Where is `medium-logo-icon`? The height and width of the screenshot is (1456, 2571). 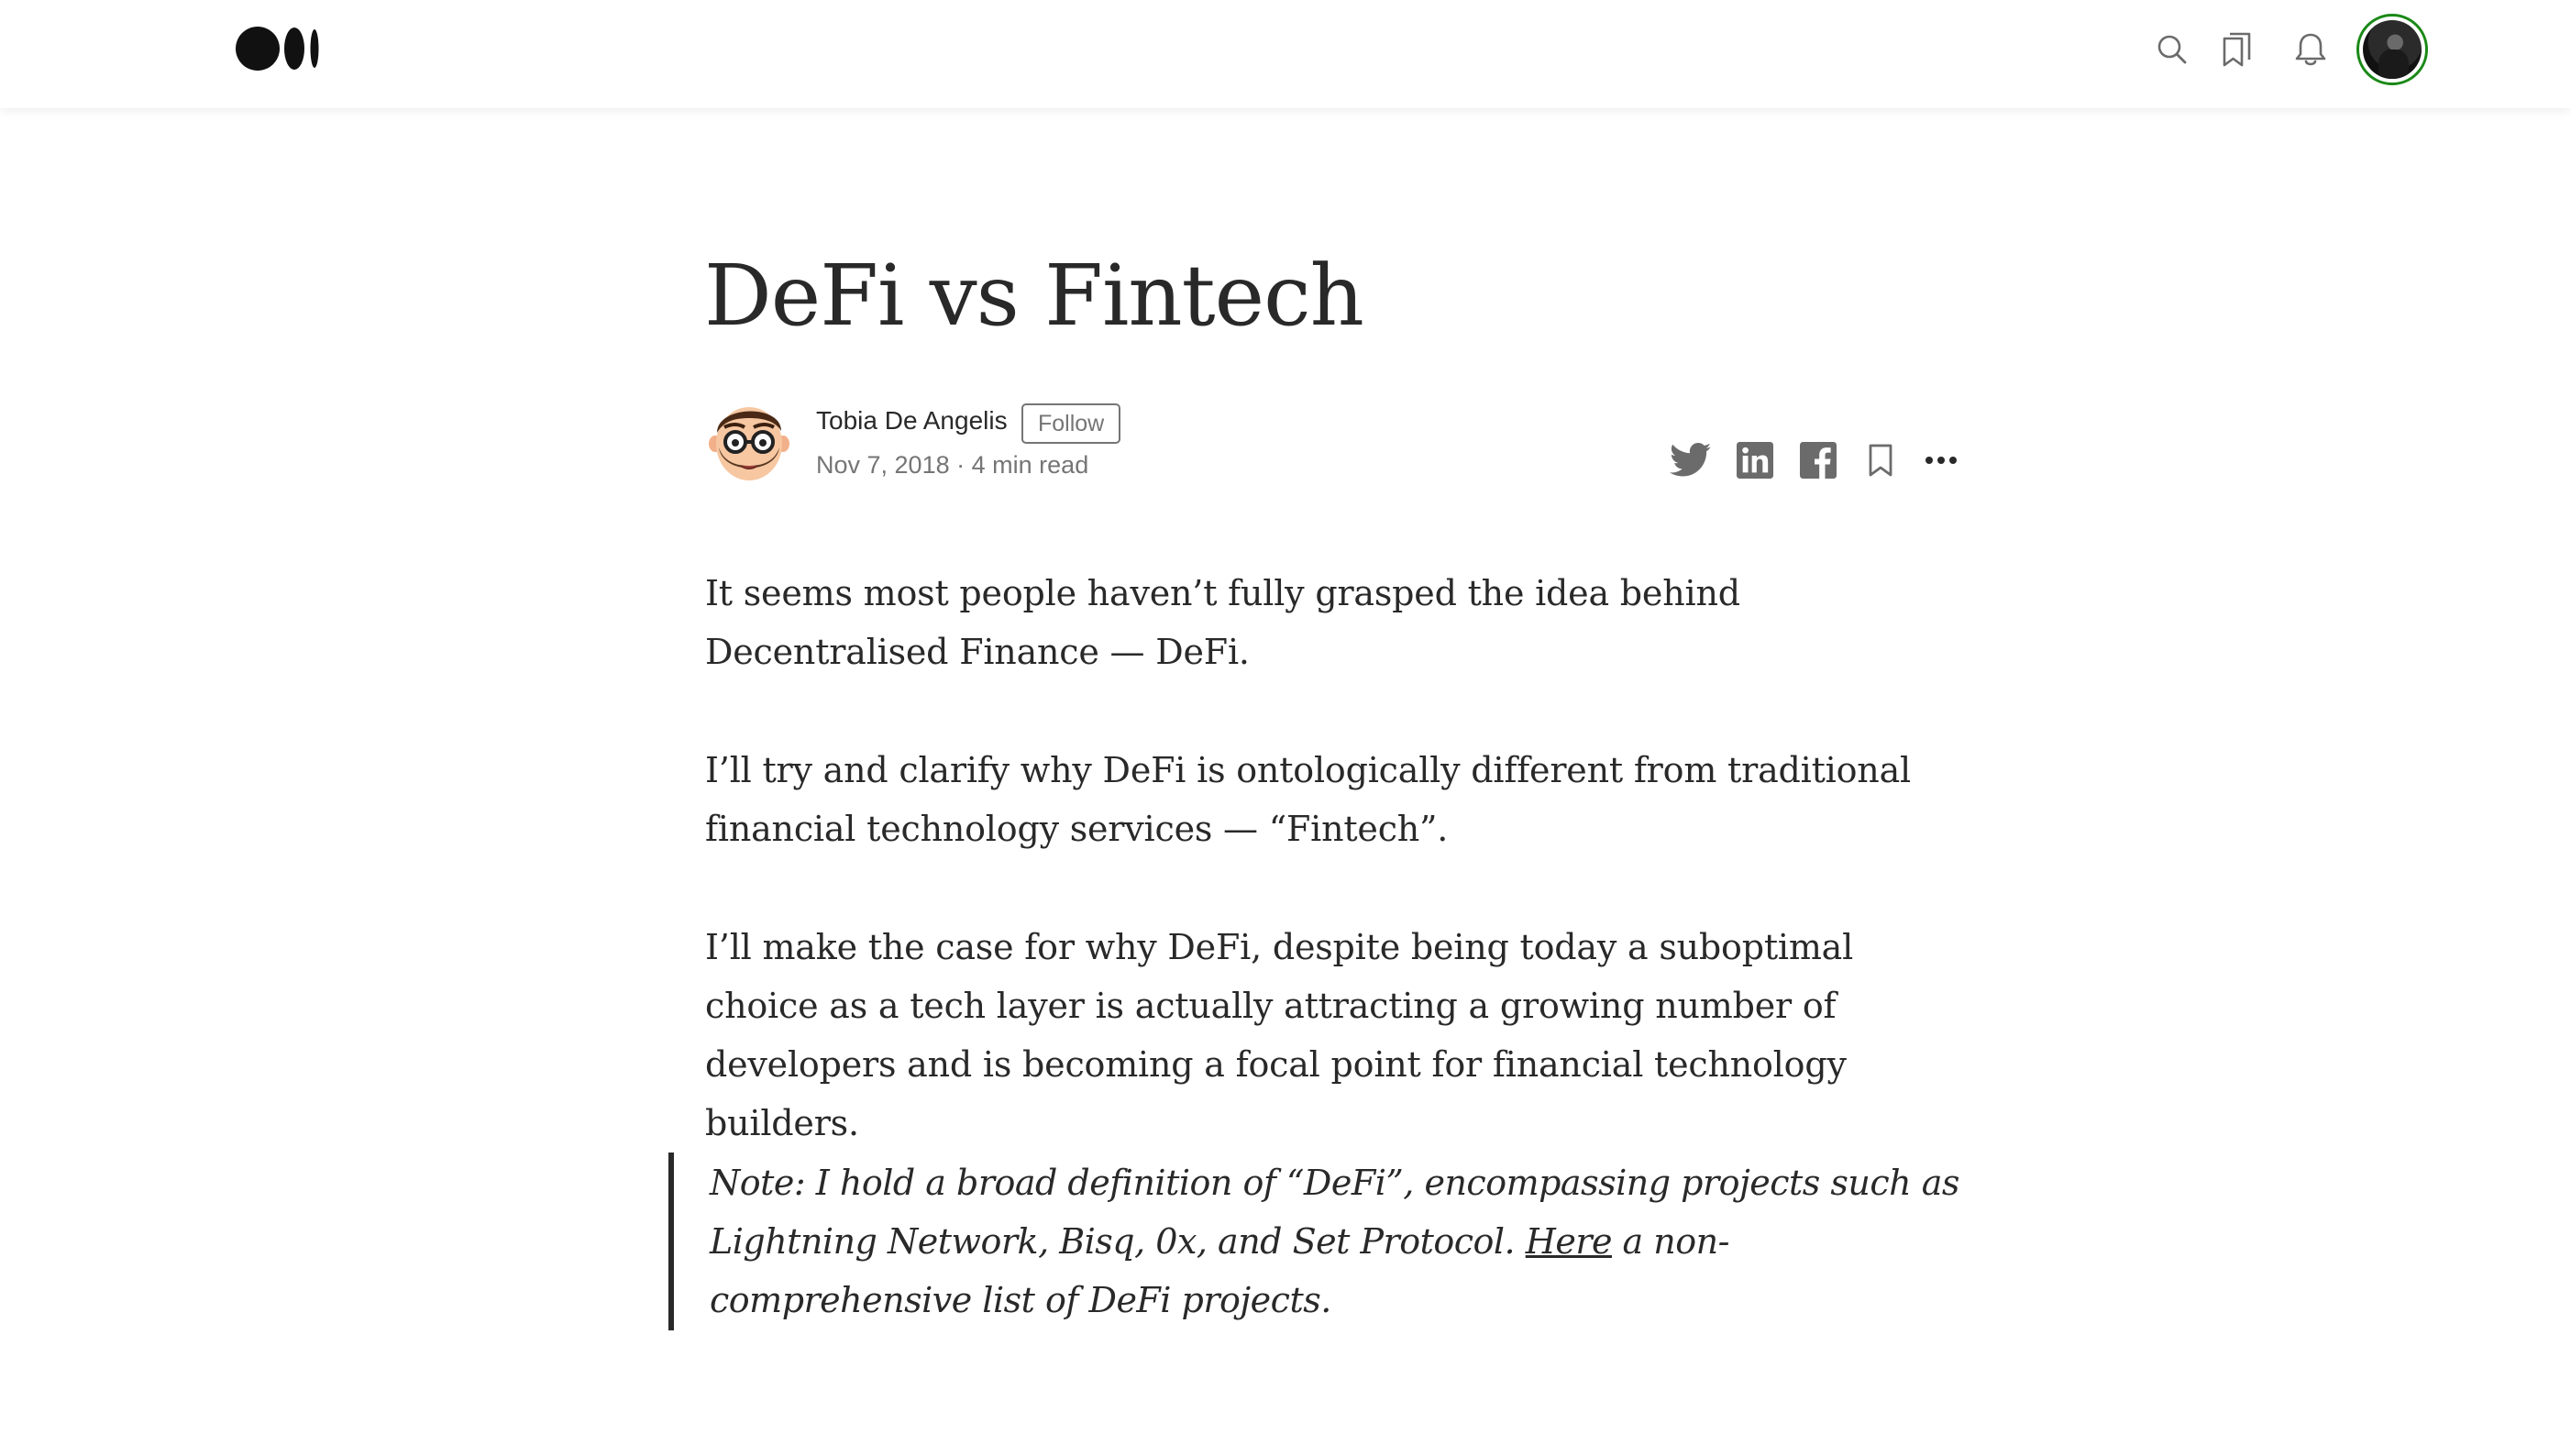 medium-logo-icon is located at coordinates (277, 49).